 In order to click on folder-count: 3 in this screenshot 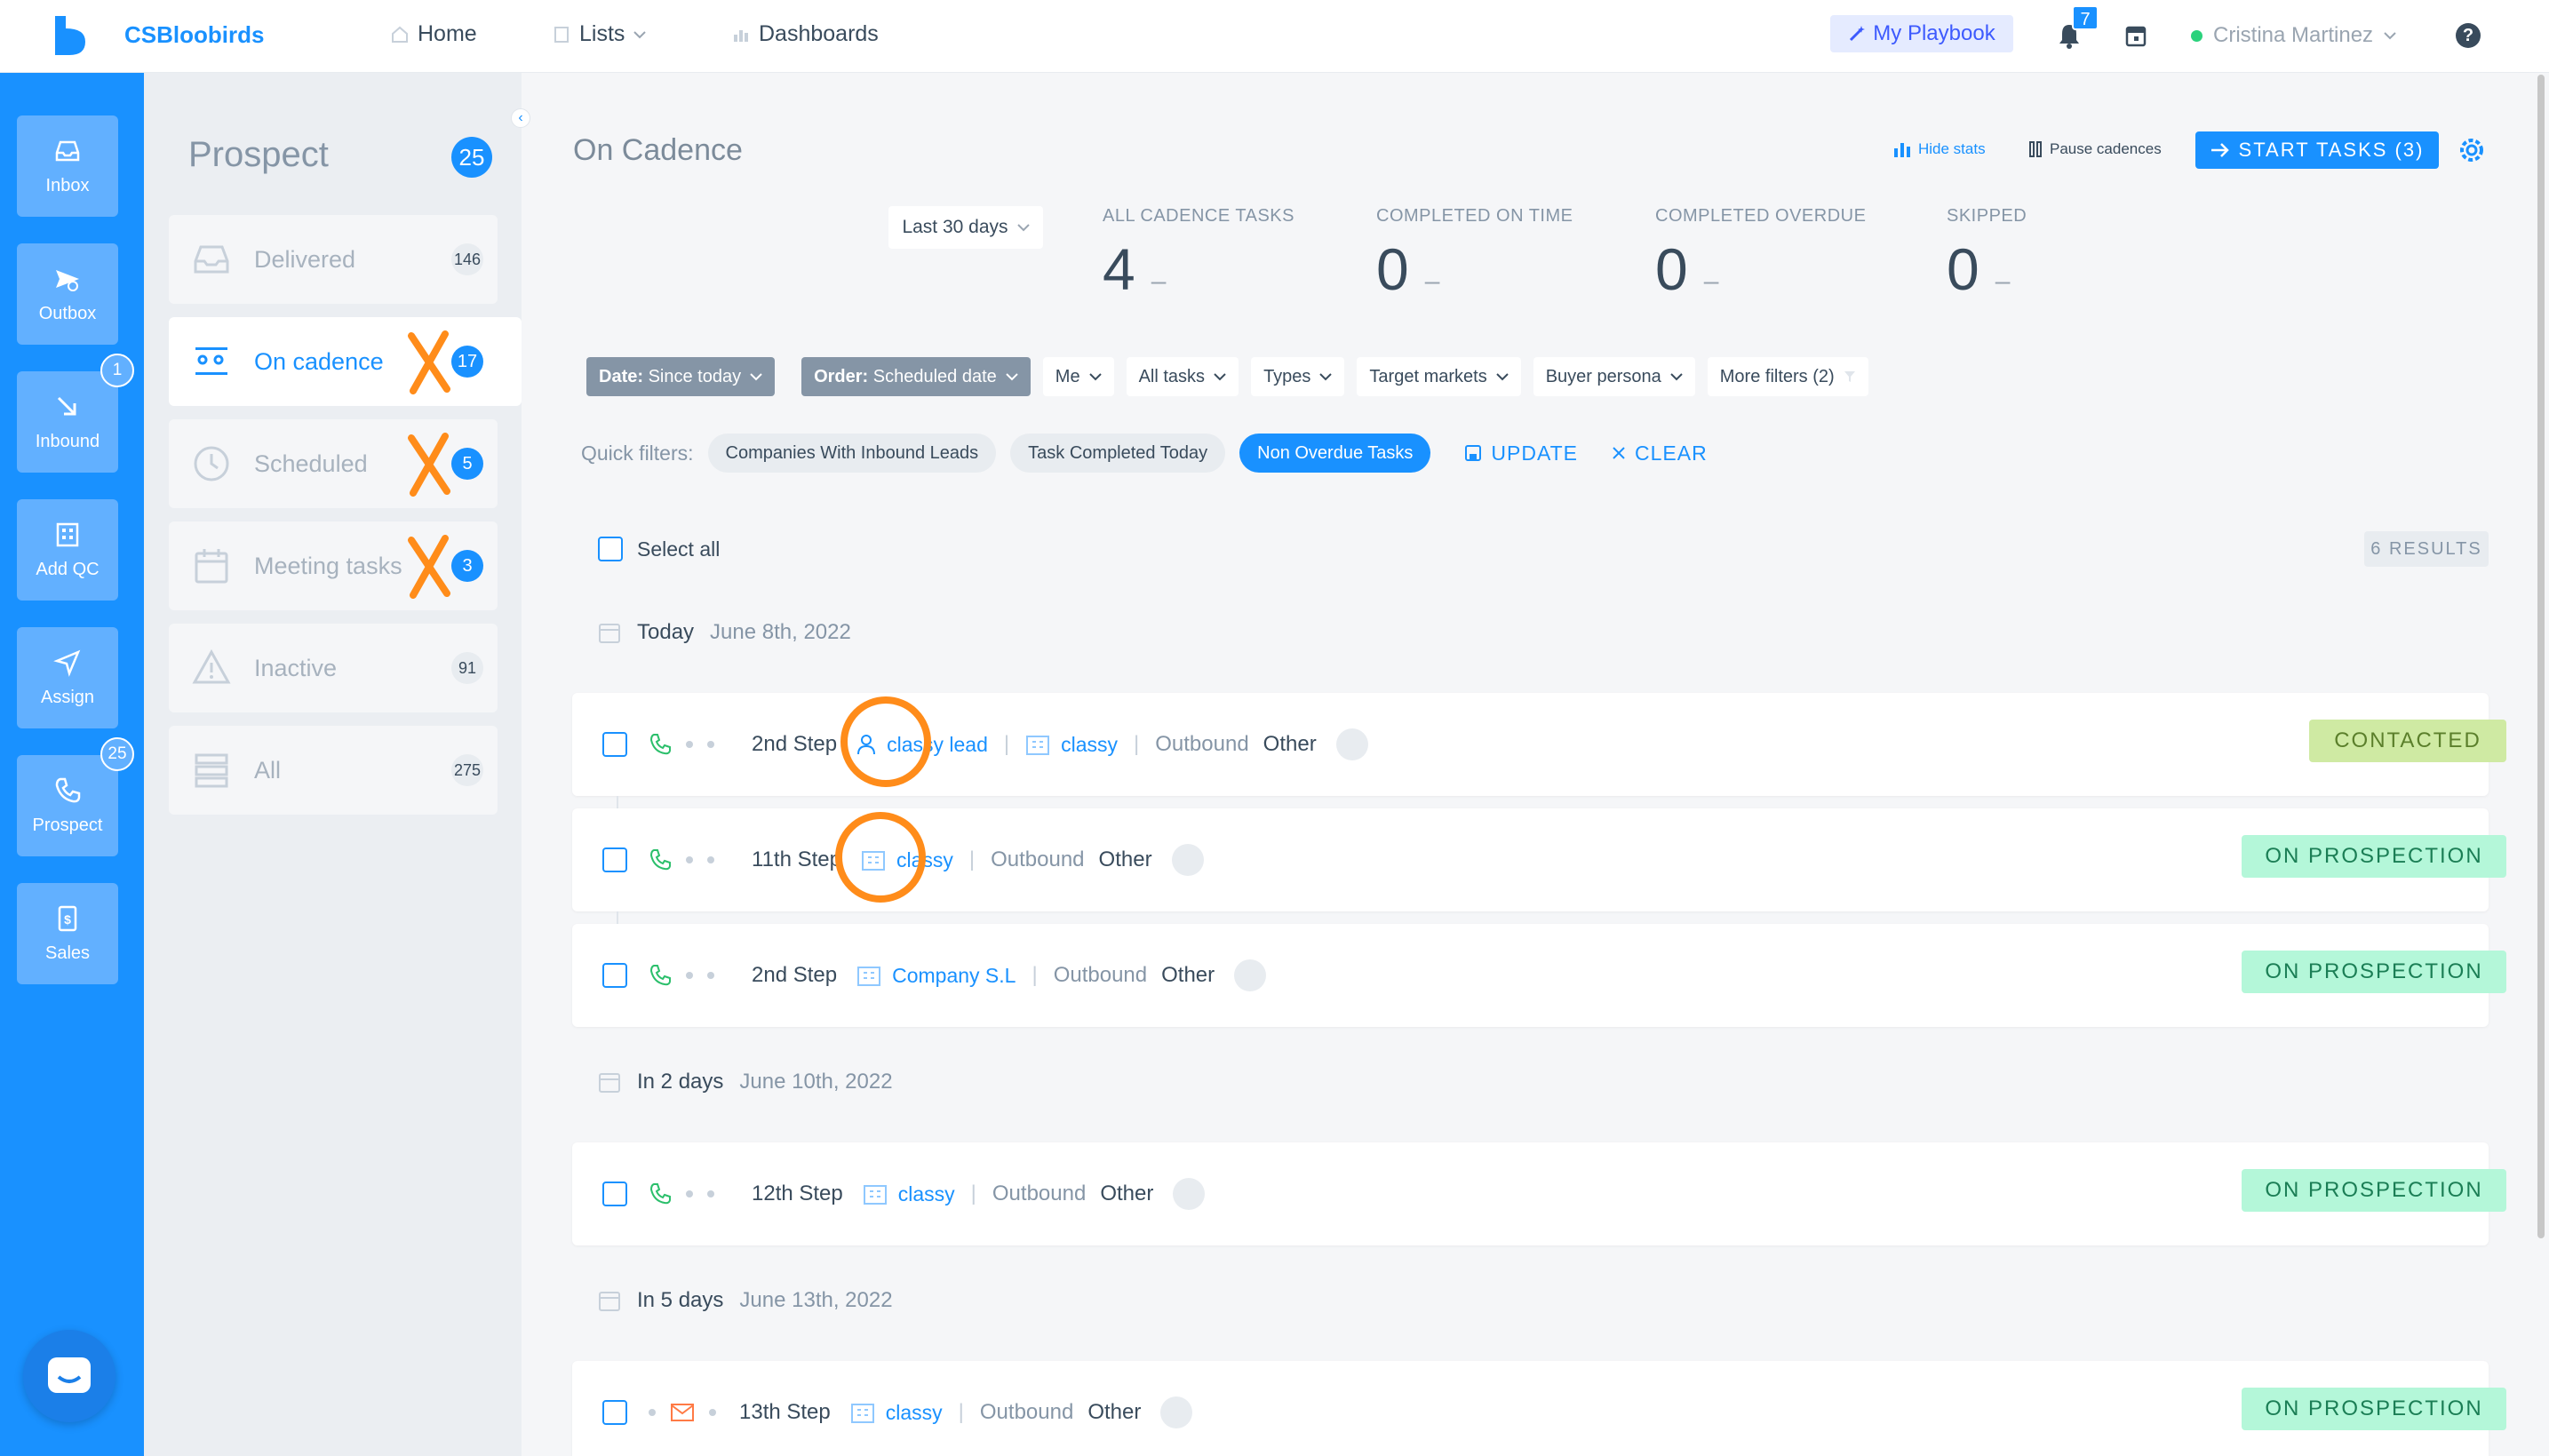, I will do `click(467, 566)`.